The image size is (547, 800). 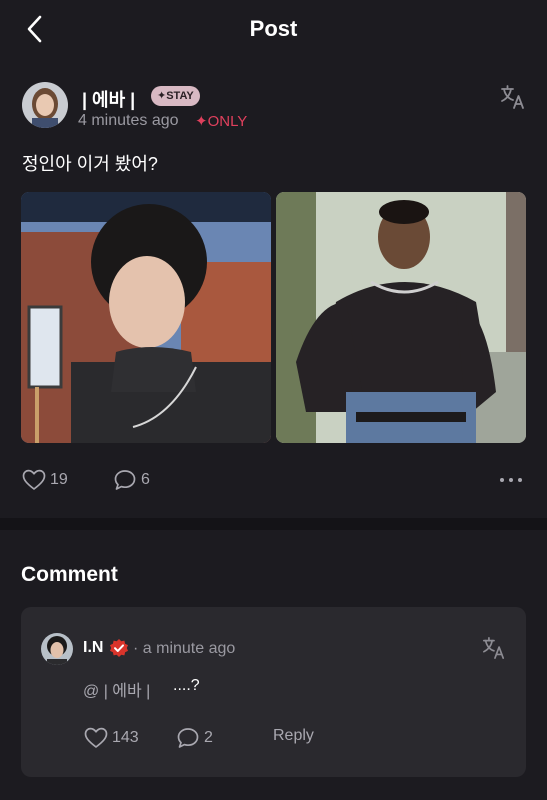 I want to click on page-title: Post, so click(x=273, y=28).